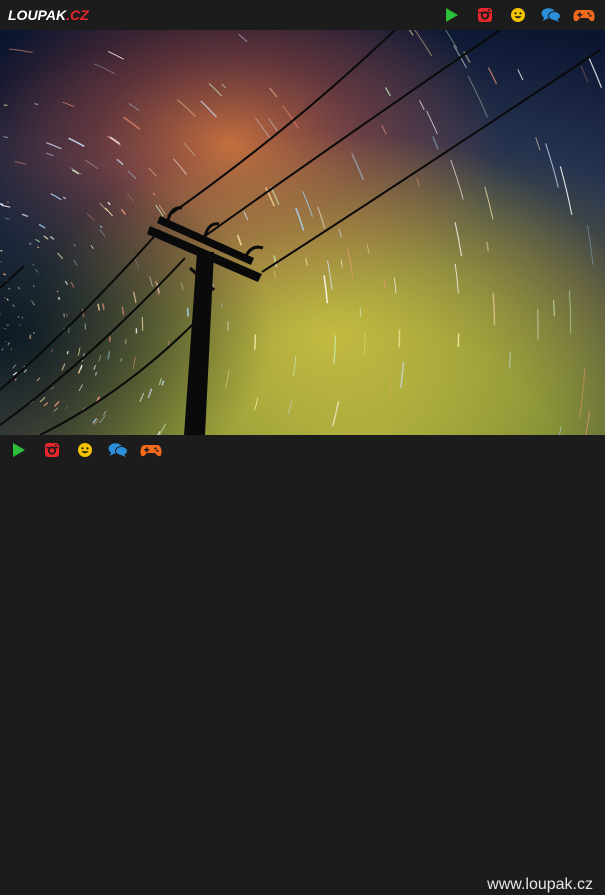 The image size is (605, 895). What do you see at coordinates (302, 450) in the screenshot?
I see `bottom-bar: www.loupak.cz` at bounding box center [302, 450].